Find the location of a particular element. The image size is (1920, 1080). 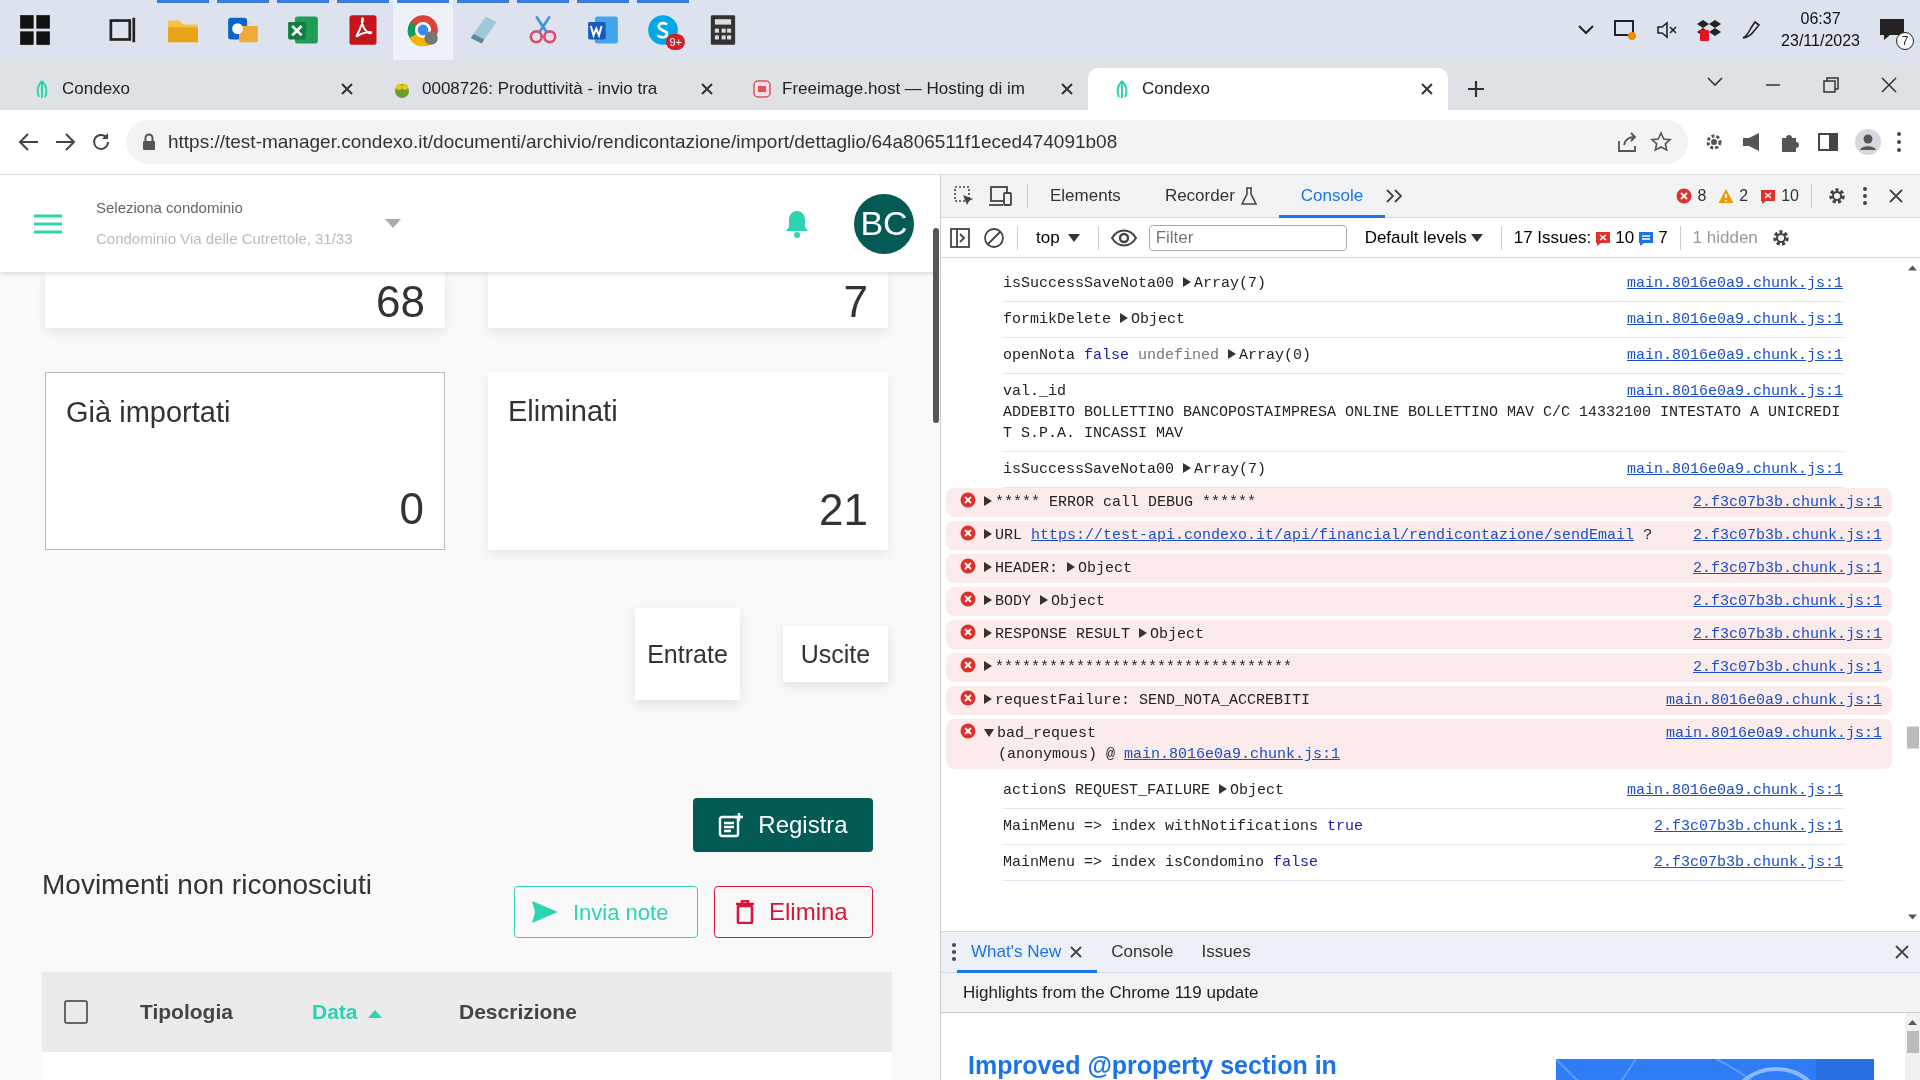

stat-card: 68 is located at coordinates (245, 300).